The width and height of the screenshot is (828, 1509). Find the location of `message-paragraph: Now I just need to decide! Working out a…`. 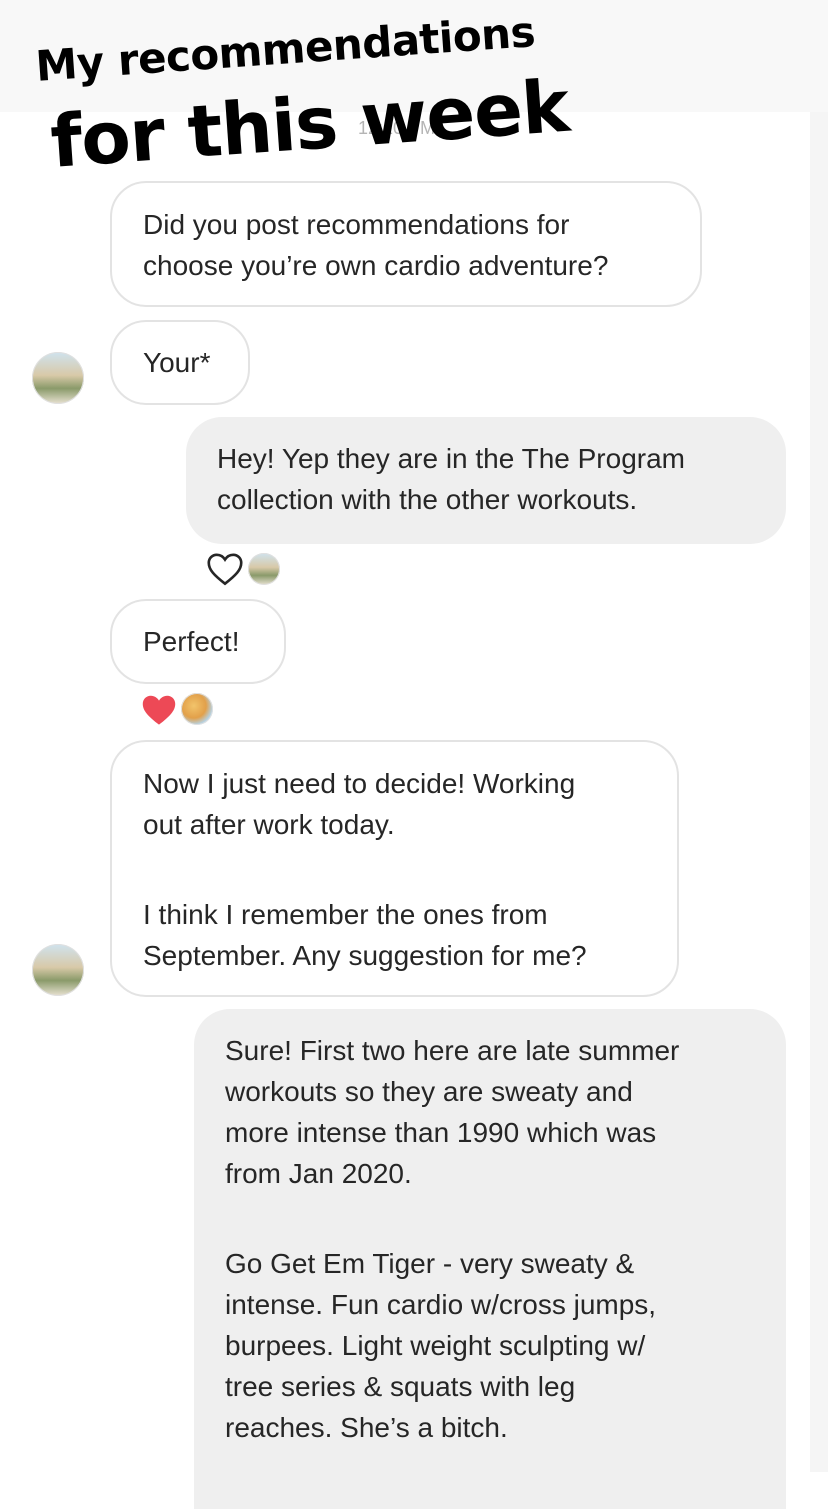

message-paragraph: Now I just need to decide! Working out a… is located at coordinates (359, 804).